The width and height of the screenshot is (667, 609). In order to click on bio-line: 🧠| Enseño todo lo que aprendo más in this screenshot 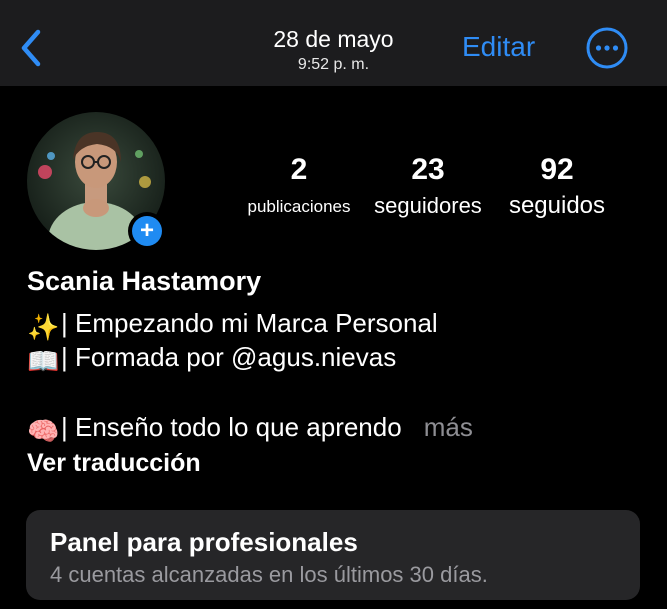, I will do `click(250, 429)`.